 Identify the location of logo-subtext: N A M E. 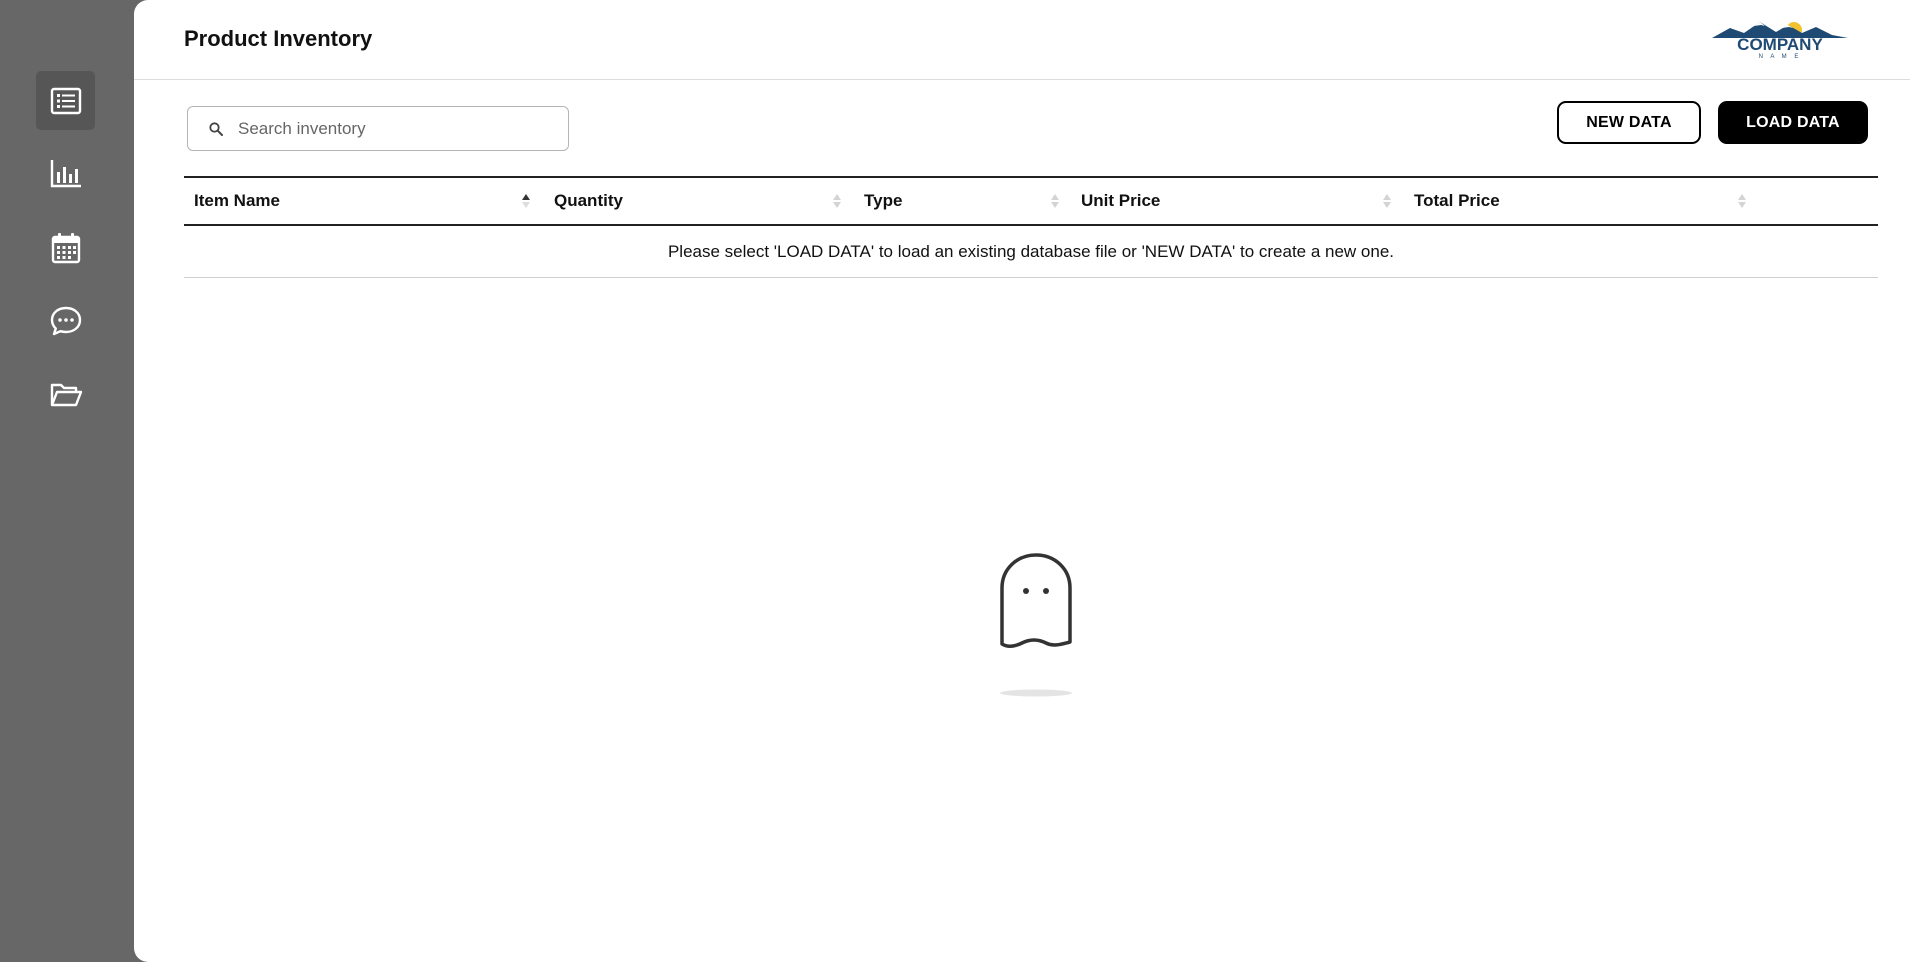
(1780, 57).